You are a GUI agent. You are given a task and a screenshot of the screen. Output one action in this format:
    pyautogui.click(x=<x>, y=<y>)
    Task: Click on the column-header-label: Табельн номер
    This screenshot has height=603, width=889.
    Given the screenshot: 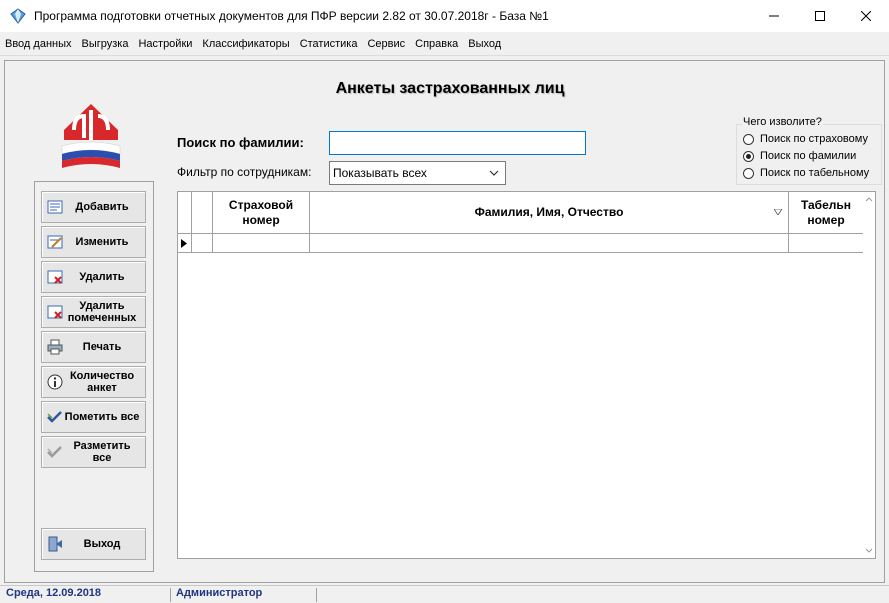 What is the action you would take?
    pyautogui.click(x=826, y=212)
    